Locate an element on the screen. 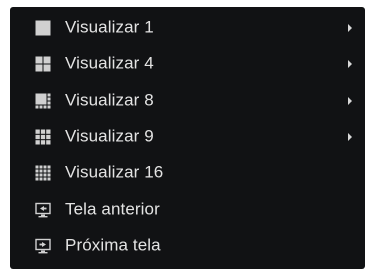  menu-item-visualizar-1: Visualizar 1 is located at coordinates (187, 28).